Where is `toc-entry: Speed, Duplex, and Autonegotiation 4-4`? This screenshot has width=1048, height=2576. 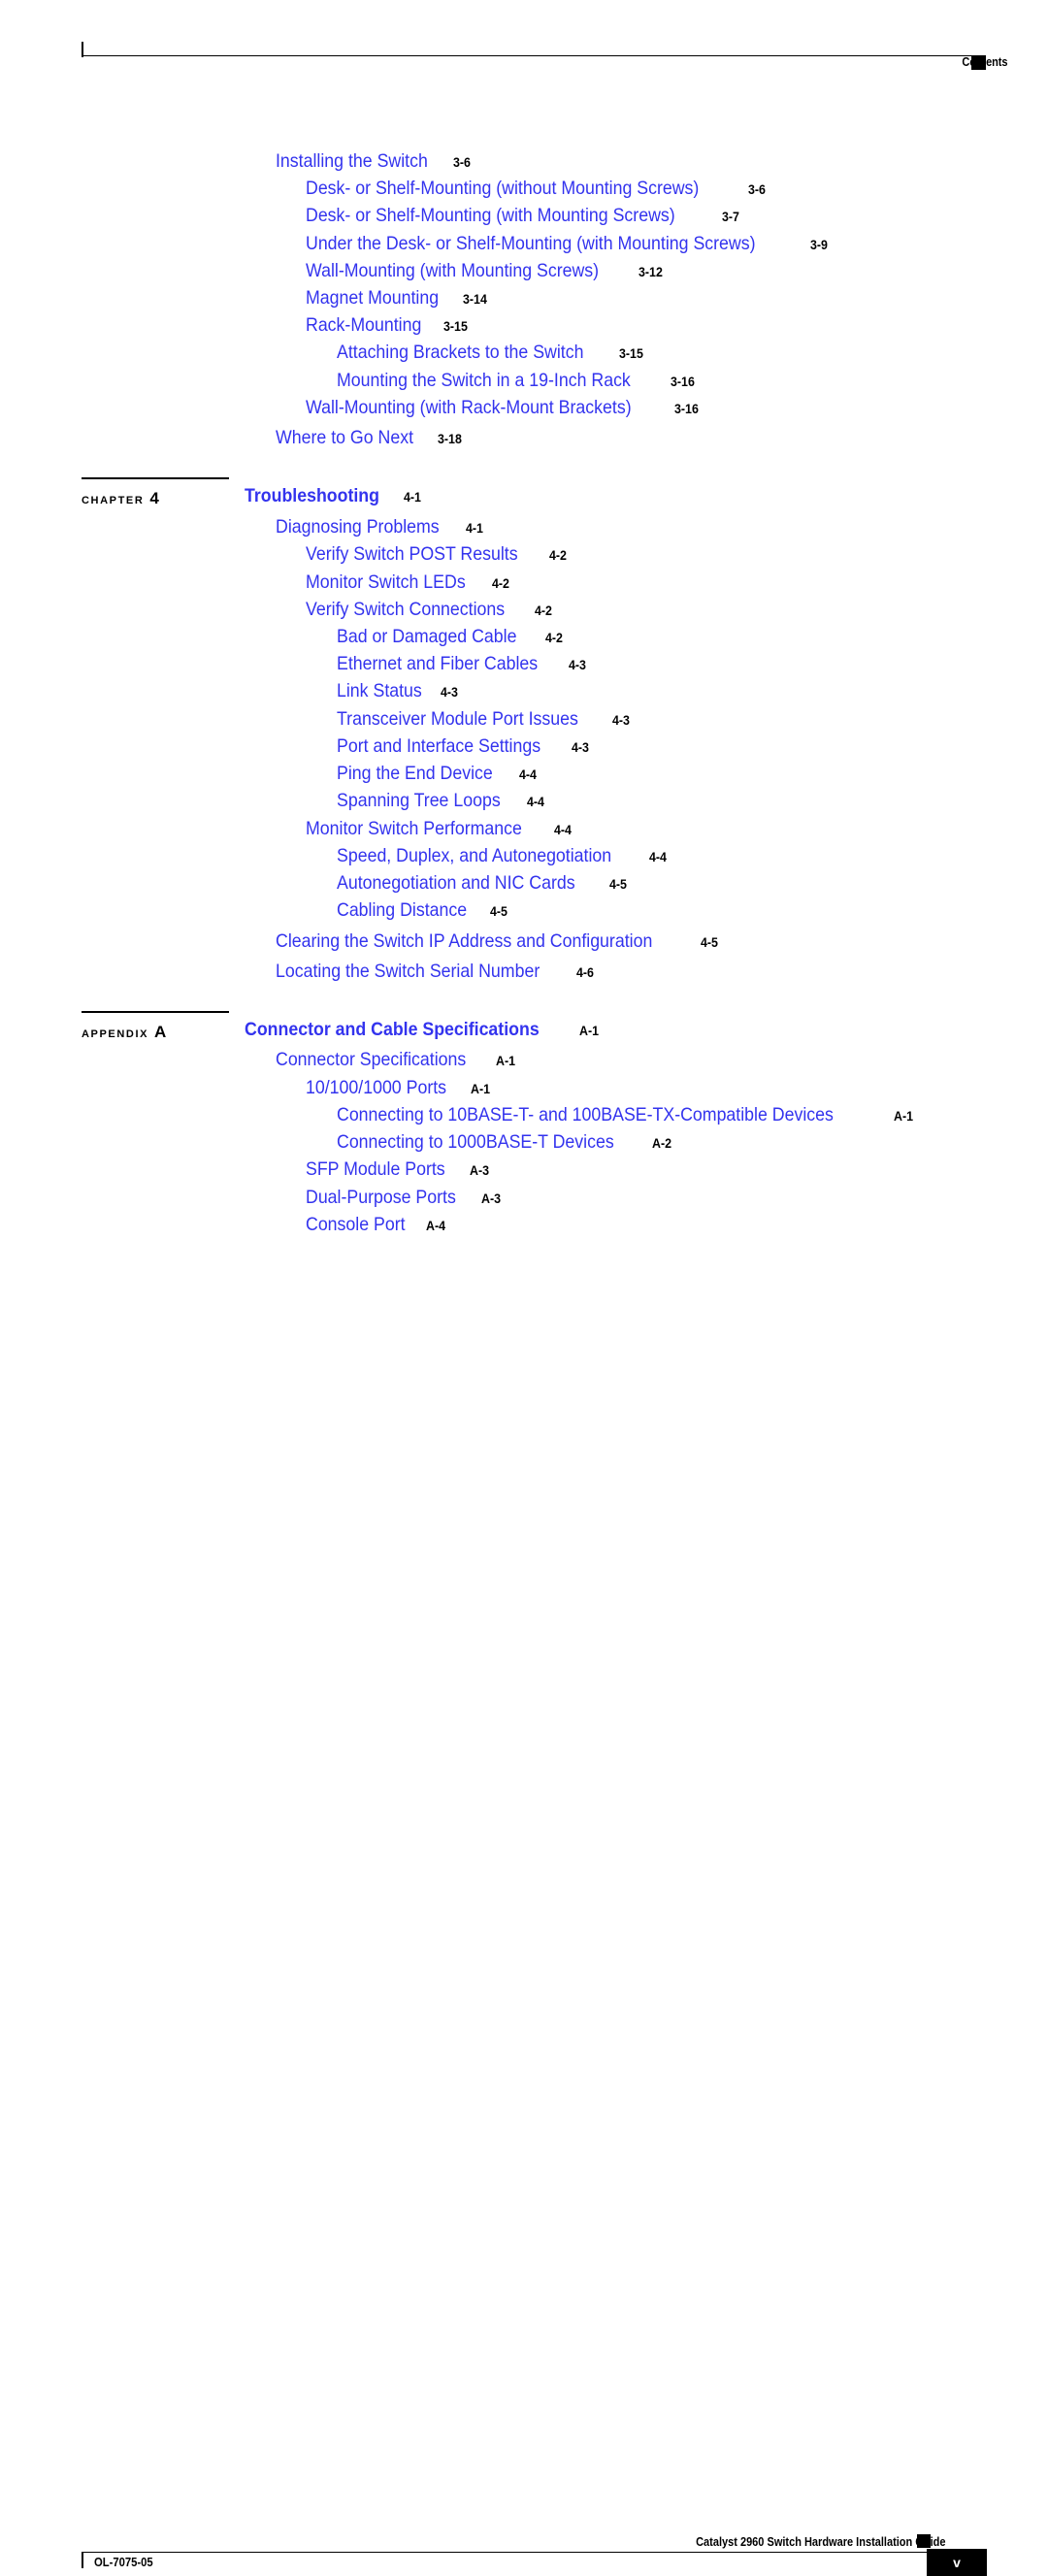
toc-entry: Speed, Duplex, and Autonegotiation 4-4 is located at coordinates (503, 855).